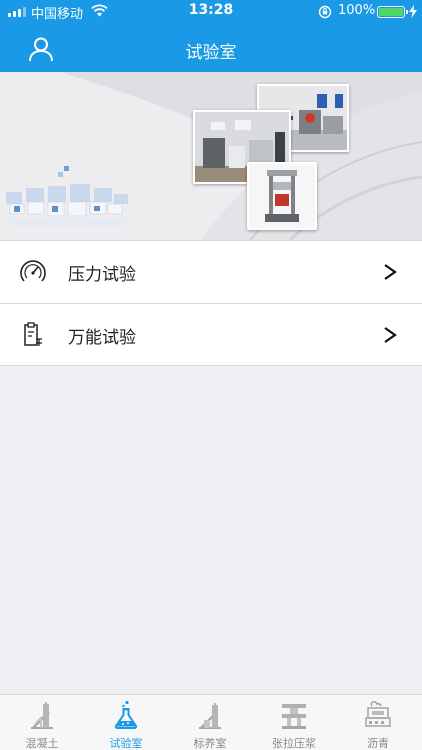 The width and height of the screenshot is (422, 750). I want to click on flask-icon, so click(126, 714).